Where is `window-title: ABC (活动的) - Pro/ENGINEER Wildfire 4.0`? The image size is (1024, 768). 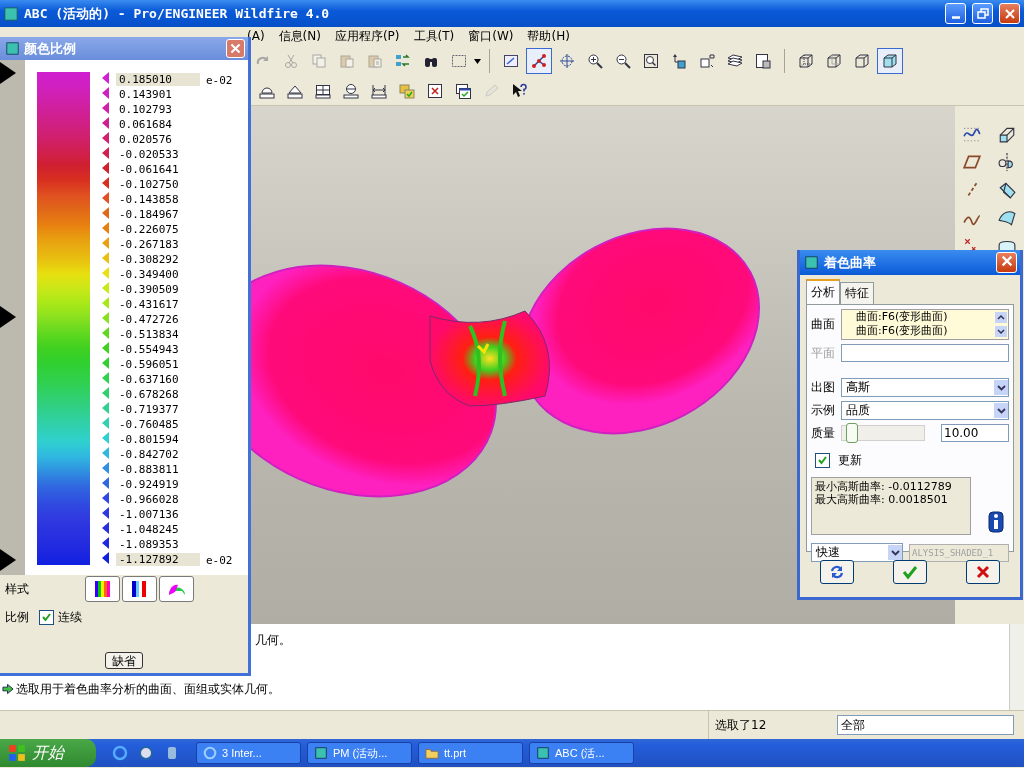
window-title: ABC (活动的) - Pro/ENGINEER Wildfire 4.0 is located at coordinates (177, 13).